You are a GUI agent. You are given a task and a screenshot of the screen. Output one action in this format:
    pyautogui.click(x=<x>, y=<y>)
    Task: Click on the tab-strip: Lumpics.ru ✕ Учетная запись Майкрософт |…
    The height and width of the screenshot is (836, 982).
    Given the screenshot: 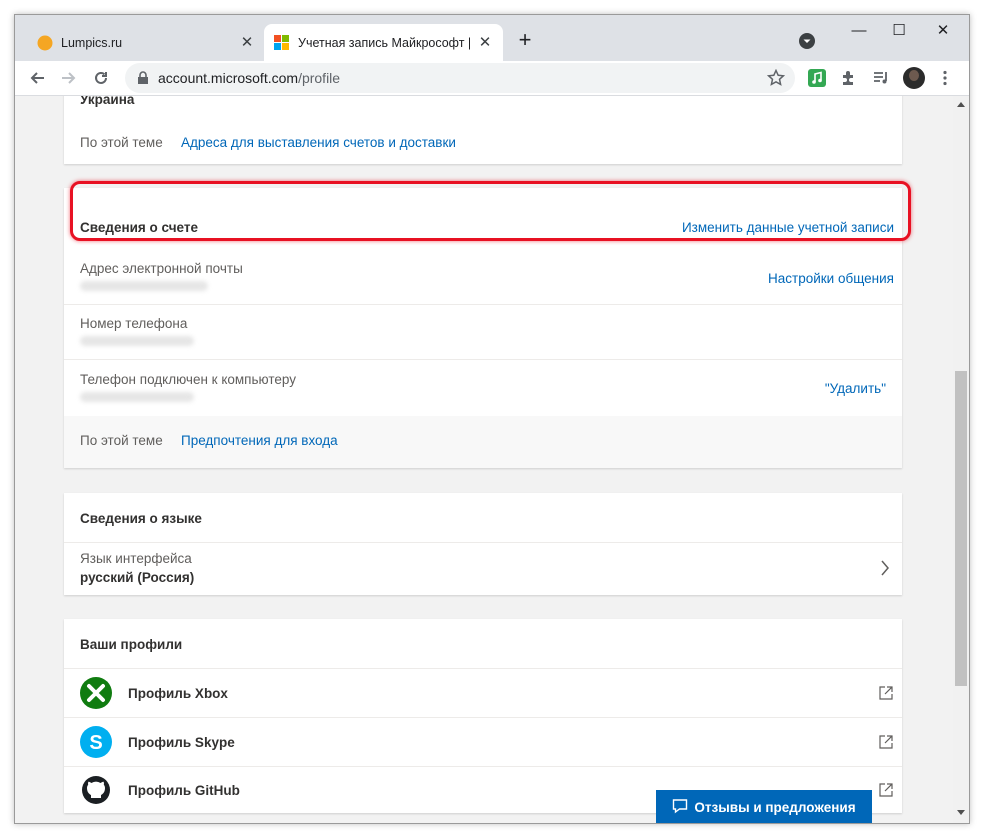 What is the action you would take?
    pyautogui.click(x=492, y=38)
    